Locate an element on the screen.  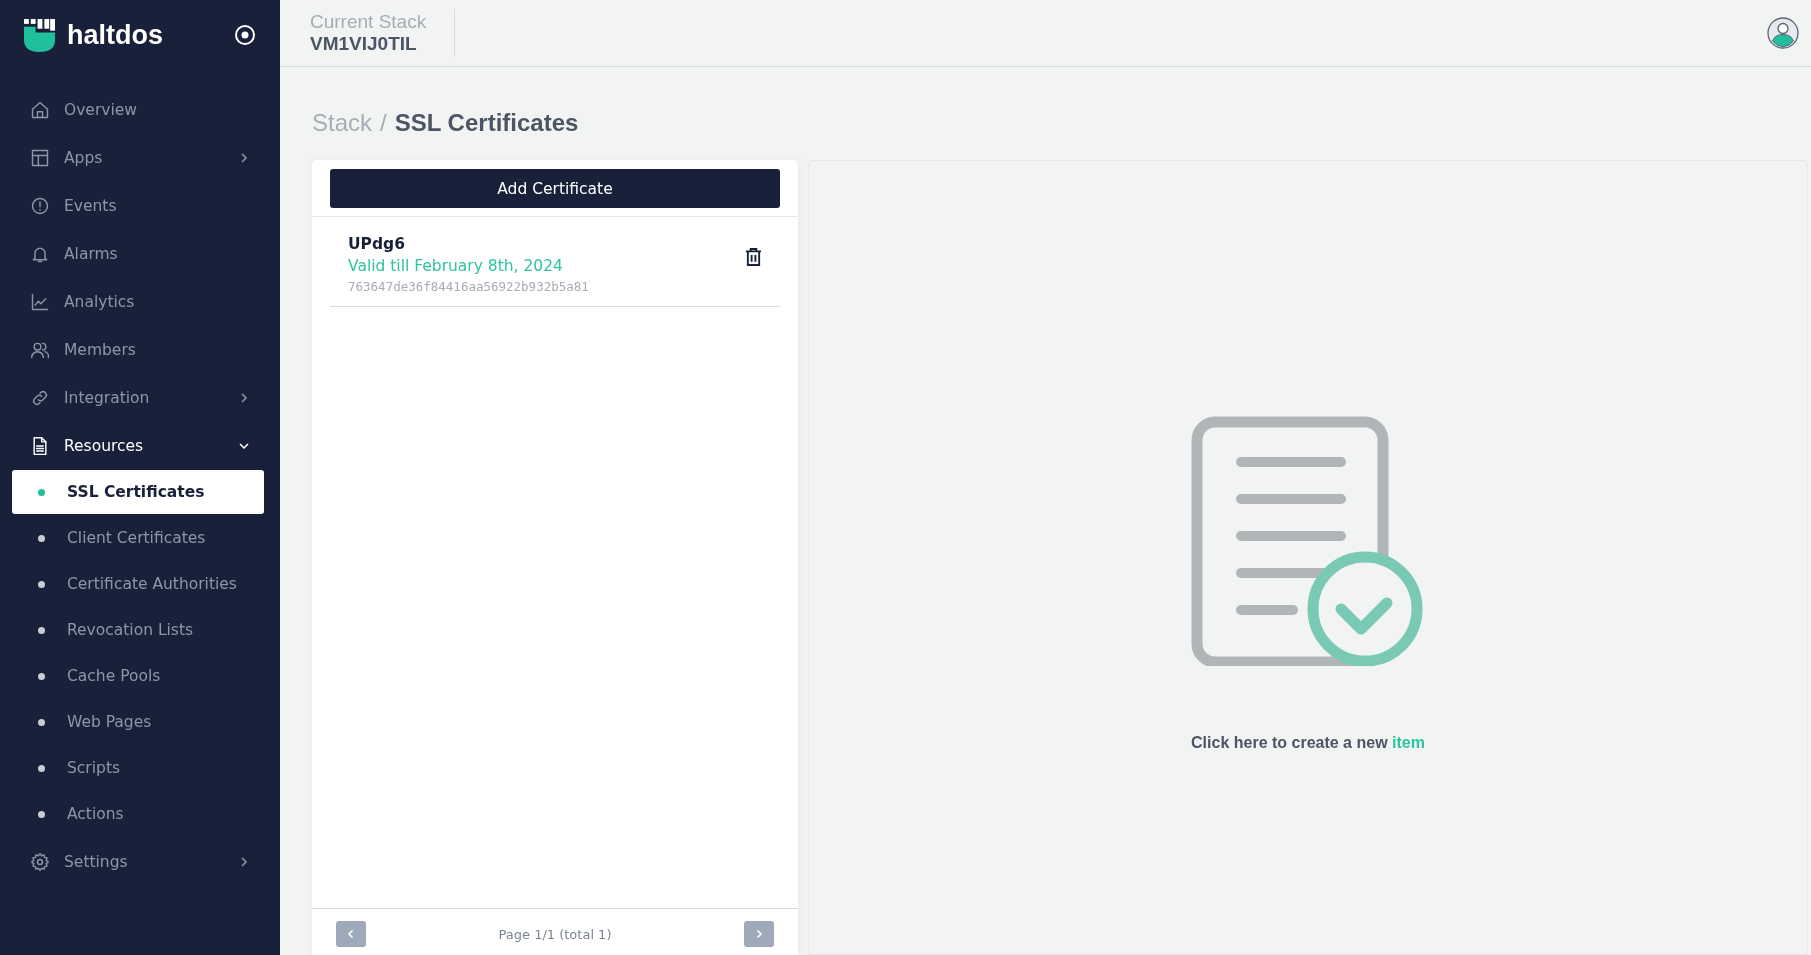
home-icon is located at coordinates (40, 110).